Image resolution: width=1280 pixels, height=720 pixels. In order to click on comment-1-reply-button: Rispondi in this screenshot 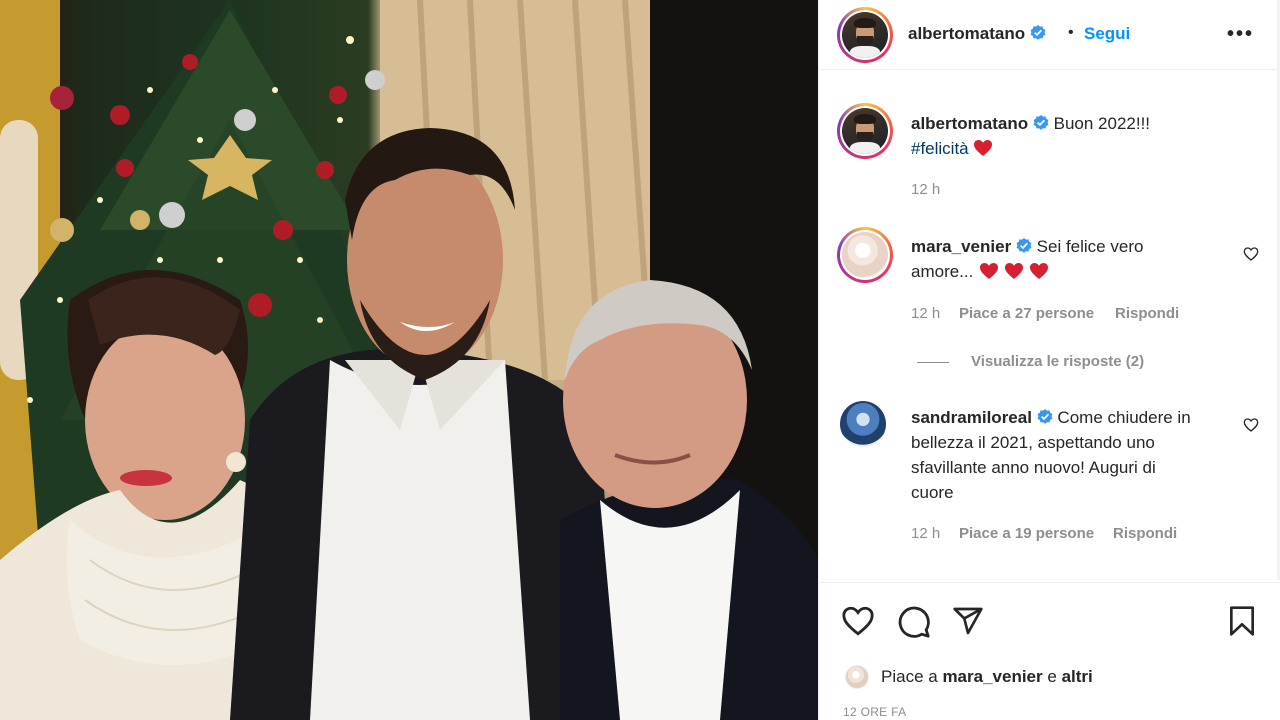, I will do `click(1147, 313)`.